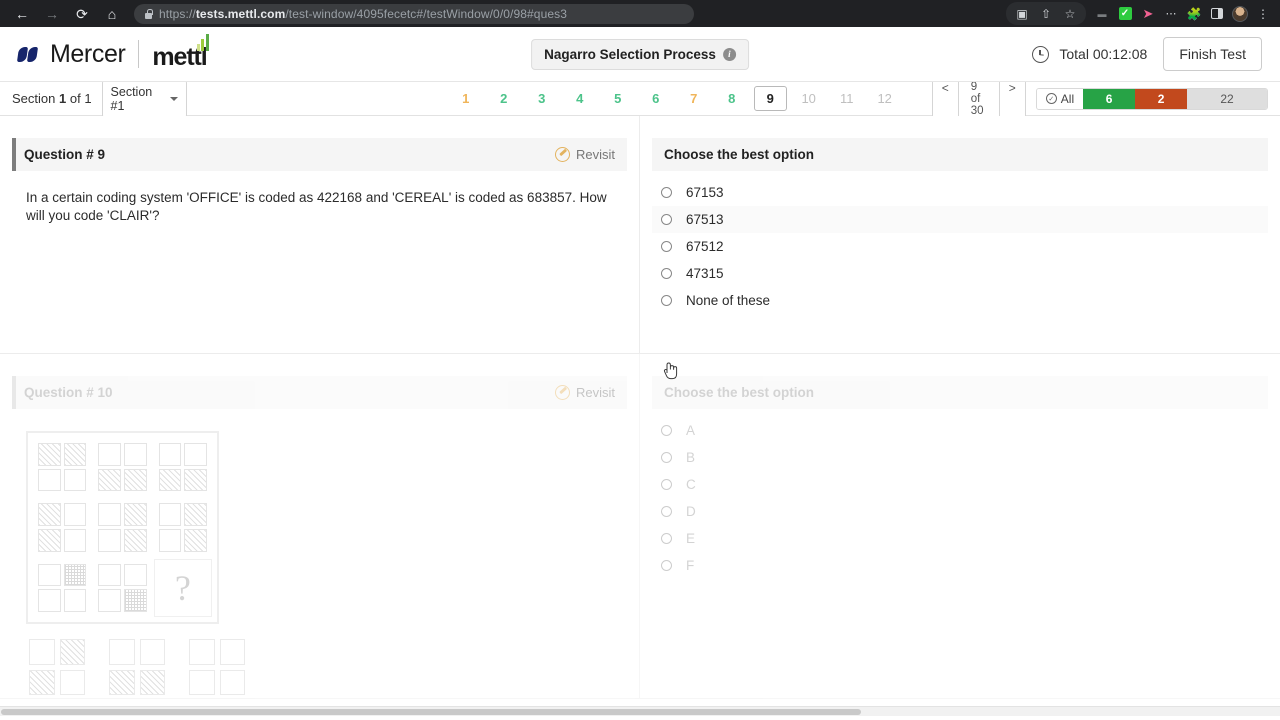  Describe the element at coordinates (1125, 13) in the screenshot. I see `green-check-extension-icon: ✓` at that location.